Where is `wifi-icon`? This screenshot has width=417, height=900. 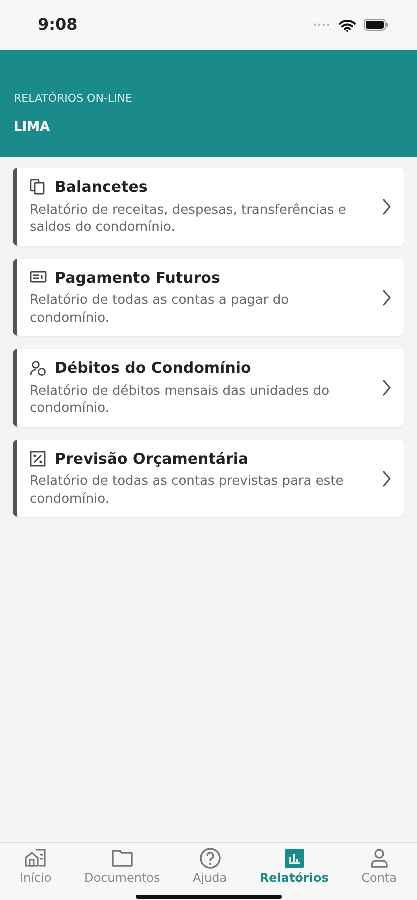
wifi-icon is located at coordinates (347, 25).